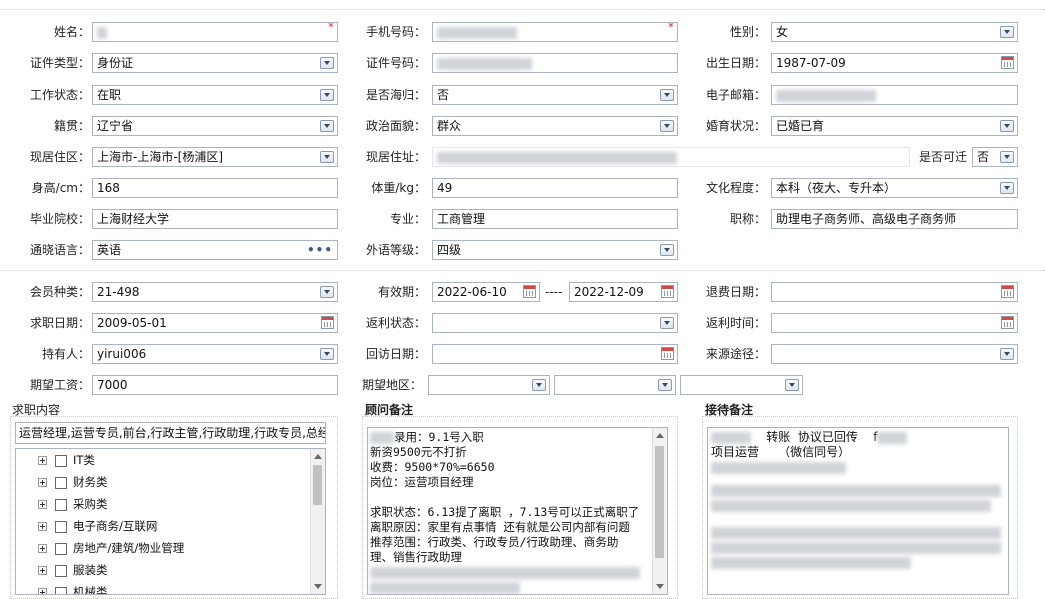 This screenshot has height=599, width=1045. What do you see at coordinates (894, 219) in the screenshot?
I see `title-field: 助理电子商务师、高级电子商务师` at bounding box center [894, 219].